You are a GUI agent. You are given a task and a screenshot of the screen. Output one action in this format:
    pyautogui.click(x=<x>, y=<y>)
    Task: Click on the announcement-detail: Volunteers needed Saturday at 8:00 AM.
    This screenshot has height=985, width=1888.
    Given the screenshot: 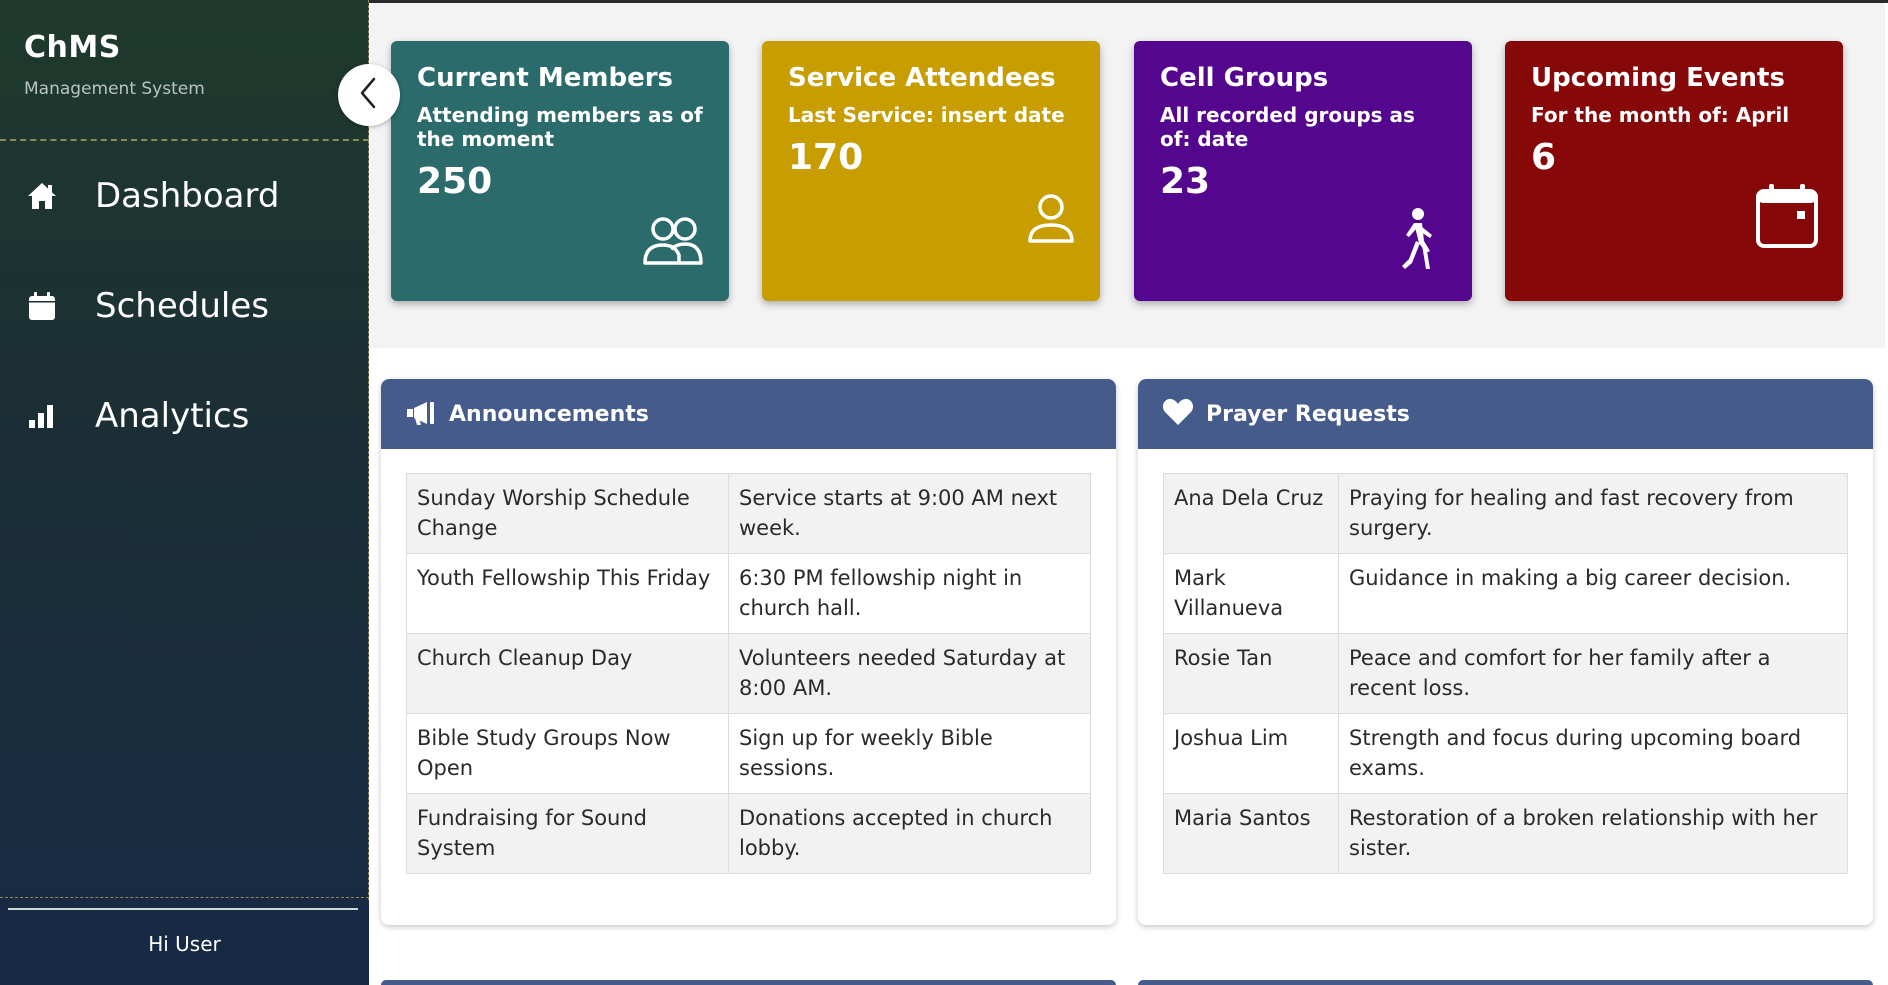 What is the action you would take?
    pyautogui.click(x=909, y=673)
    